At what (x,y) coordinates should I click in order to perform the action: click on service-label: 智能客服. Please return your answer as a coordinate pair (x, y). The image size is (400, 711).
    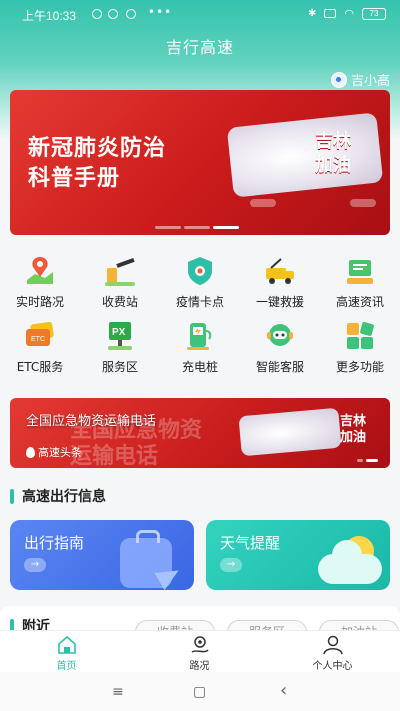
    Looking at the image, I should click on (279, 367).